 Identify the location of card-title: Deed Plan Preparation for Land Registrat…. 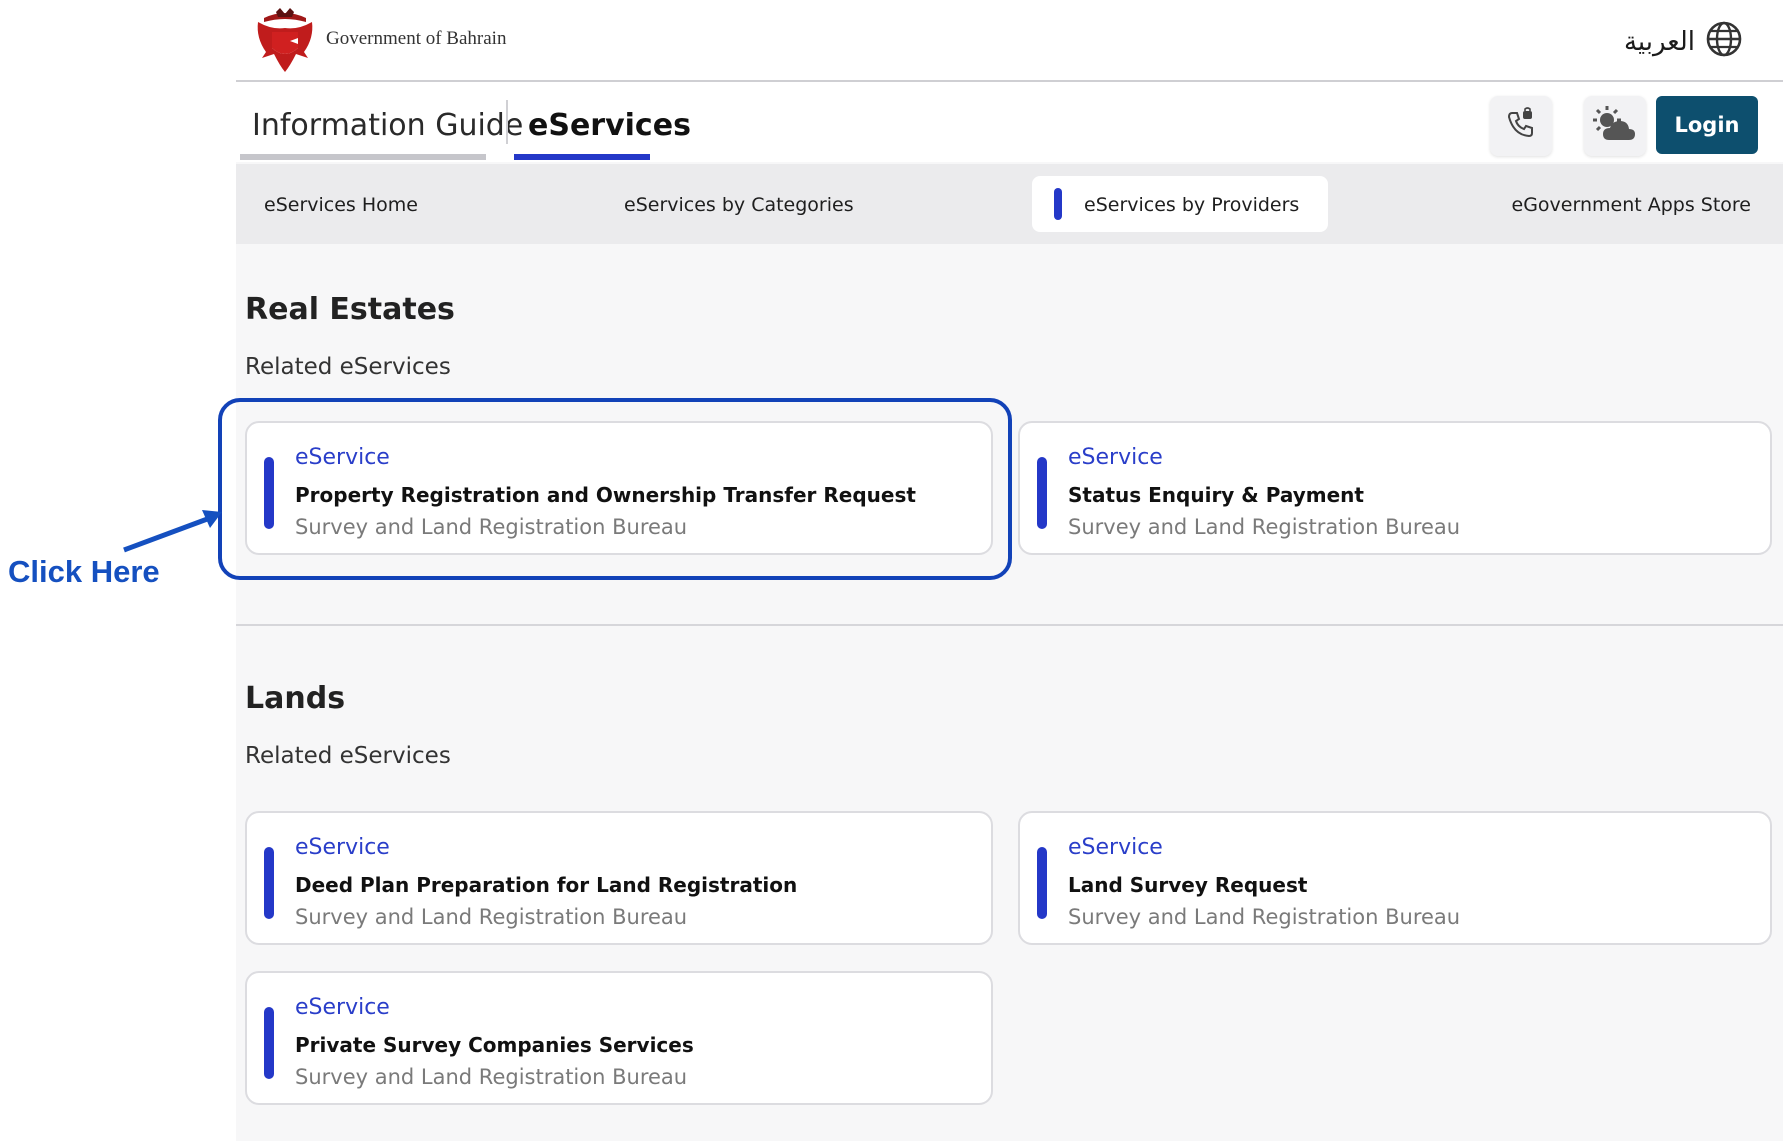
(546, 885).